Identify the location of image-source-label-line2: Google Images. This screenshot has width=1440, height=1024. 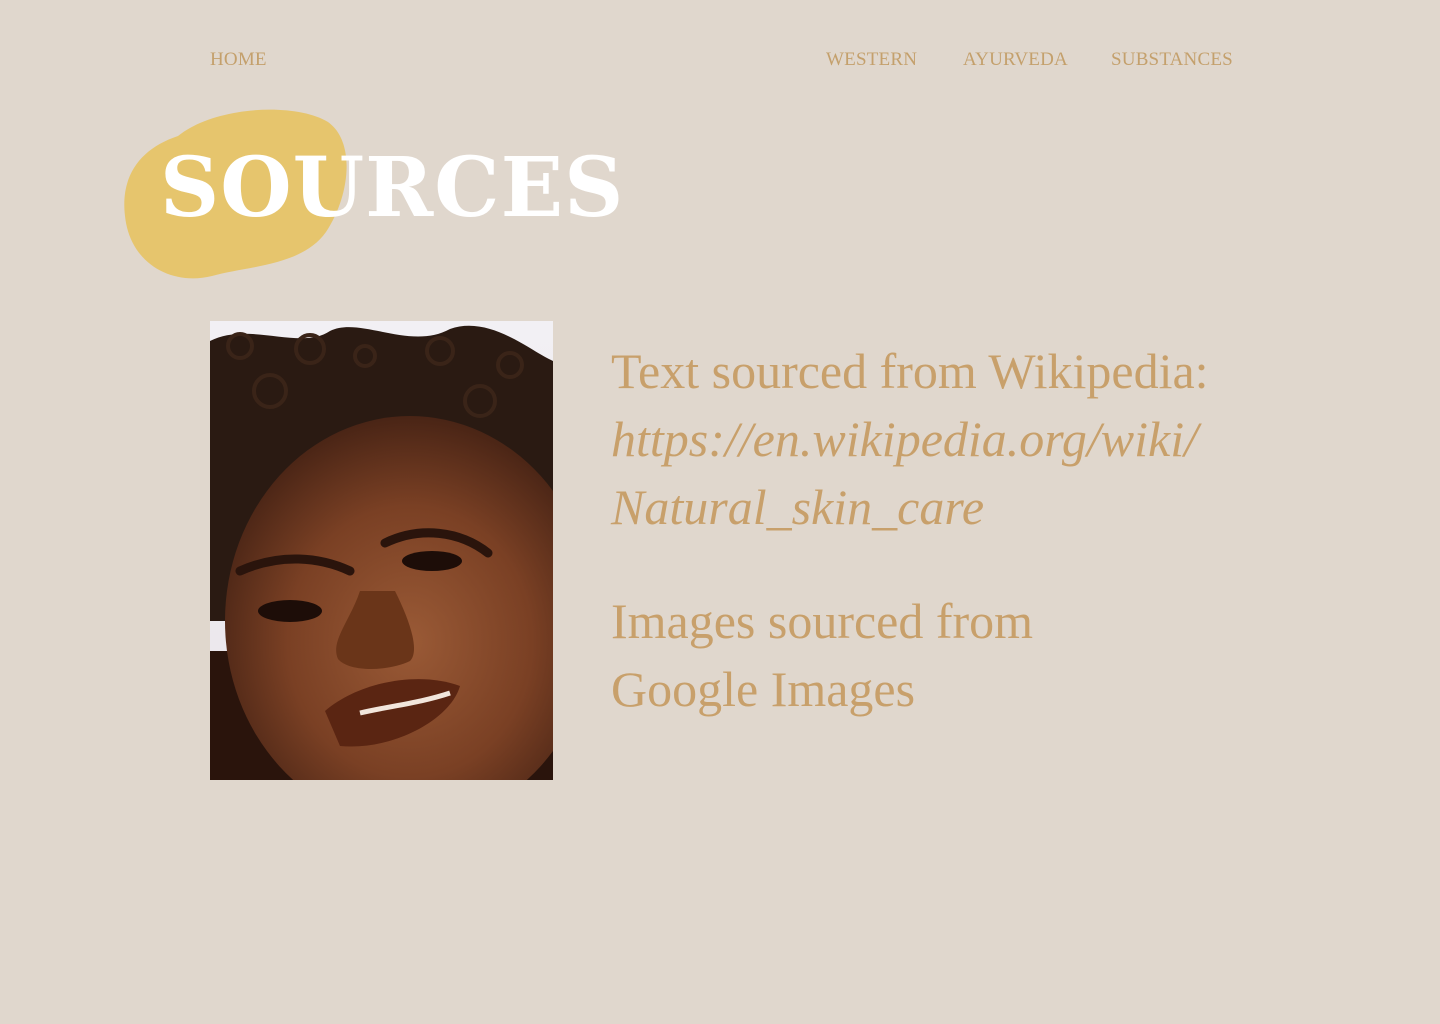
(763, 689).